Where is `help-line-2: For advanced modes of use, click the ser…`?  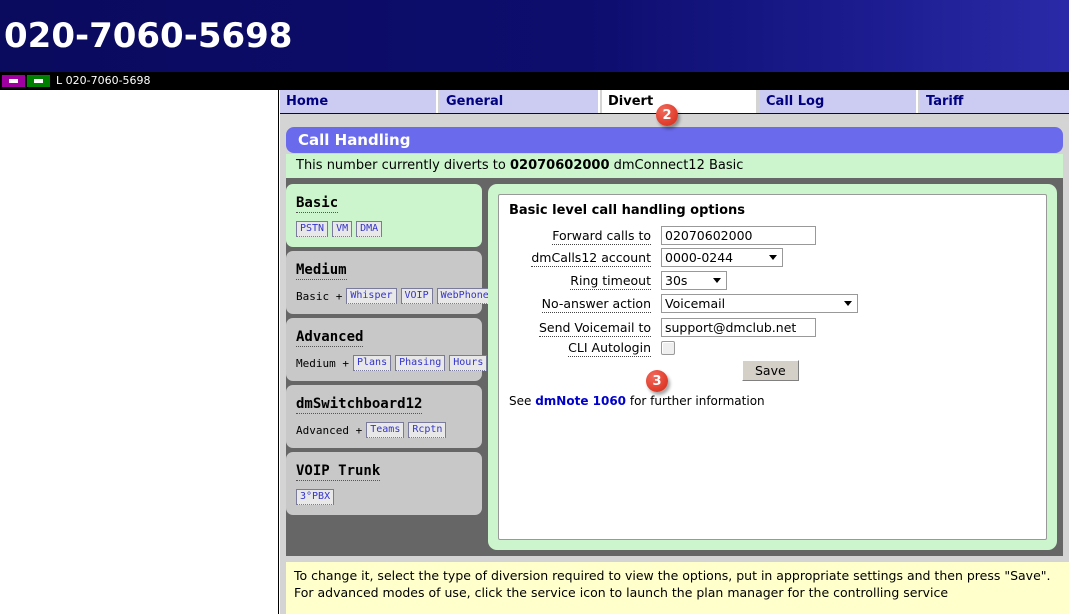
help-line-2: For advanced modes of use, click the ser… is located at coordinates (621, 592).